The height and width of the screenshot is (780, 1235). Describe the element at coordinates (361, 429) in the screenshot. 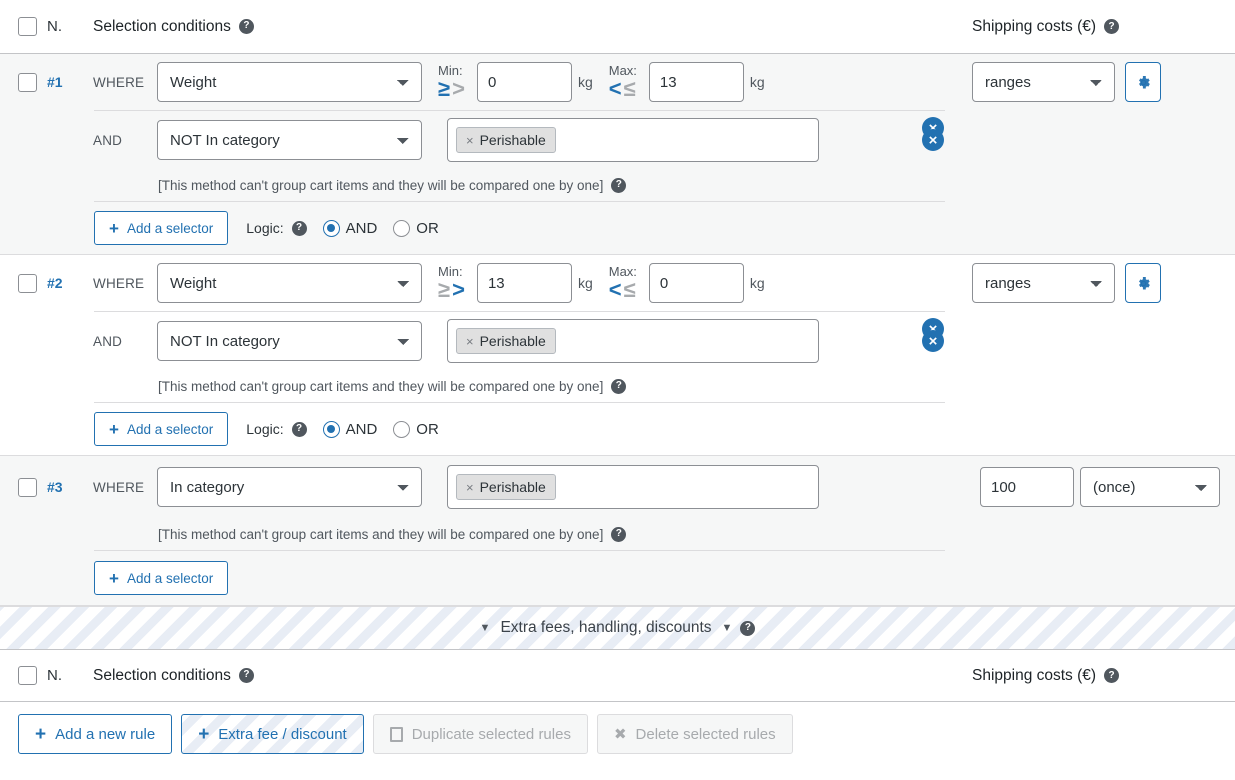

I see `rule-2-logic-and-label: AND` at that location.